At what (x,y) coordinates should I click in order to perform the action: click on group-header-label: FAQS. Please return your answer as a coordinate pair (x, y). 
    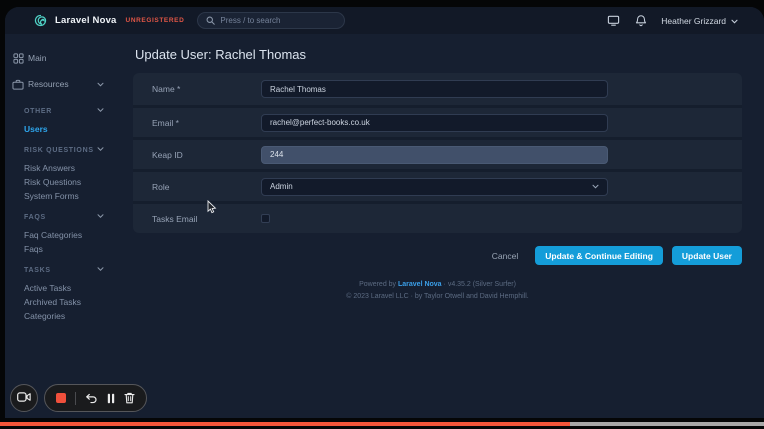
    Looking at the image, I should click on (35, 217).